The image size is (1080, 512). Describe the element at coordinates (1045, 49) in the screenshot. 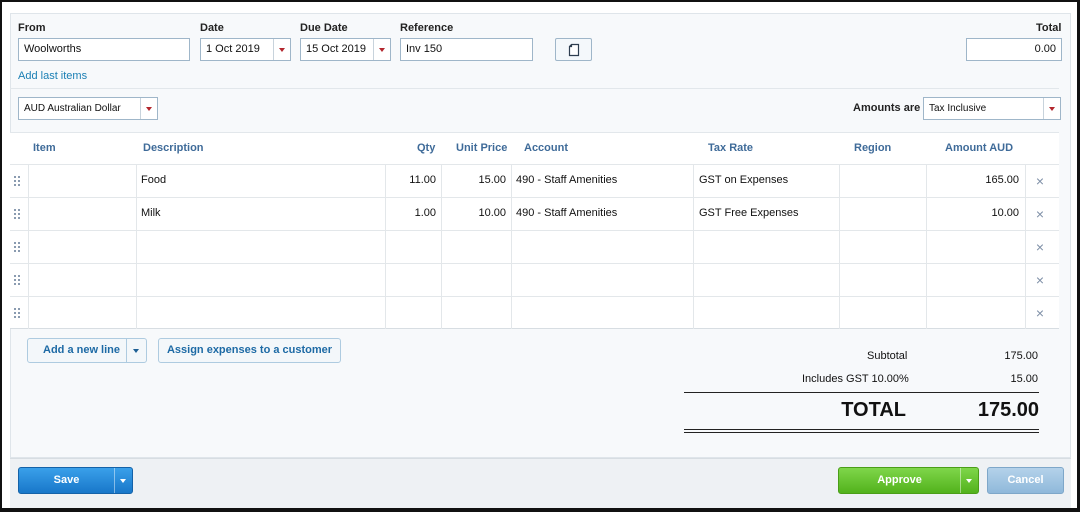

I see `total-value: 0.00` at that location.